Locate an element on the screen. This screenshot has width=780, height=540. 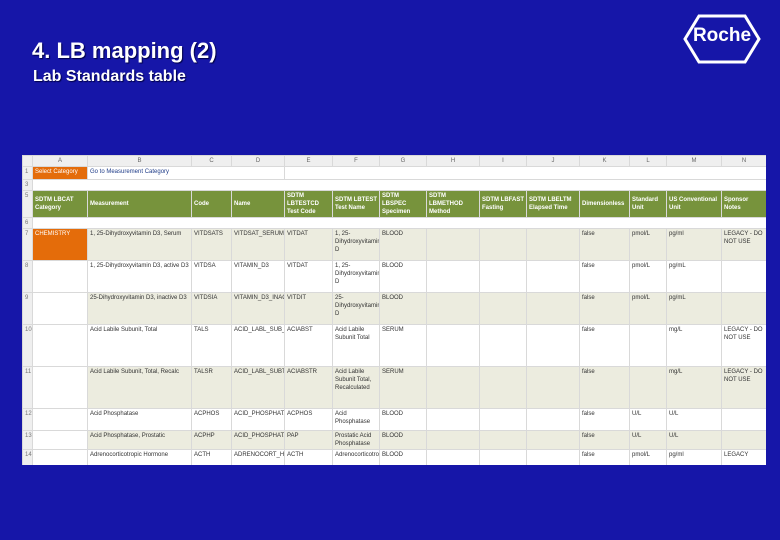
table-cell: 25-Dihydroxyvitamin D is located at coordinates (356, 308).